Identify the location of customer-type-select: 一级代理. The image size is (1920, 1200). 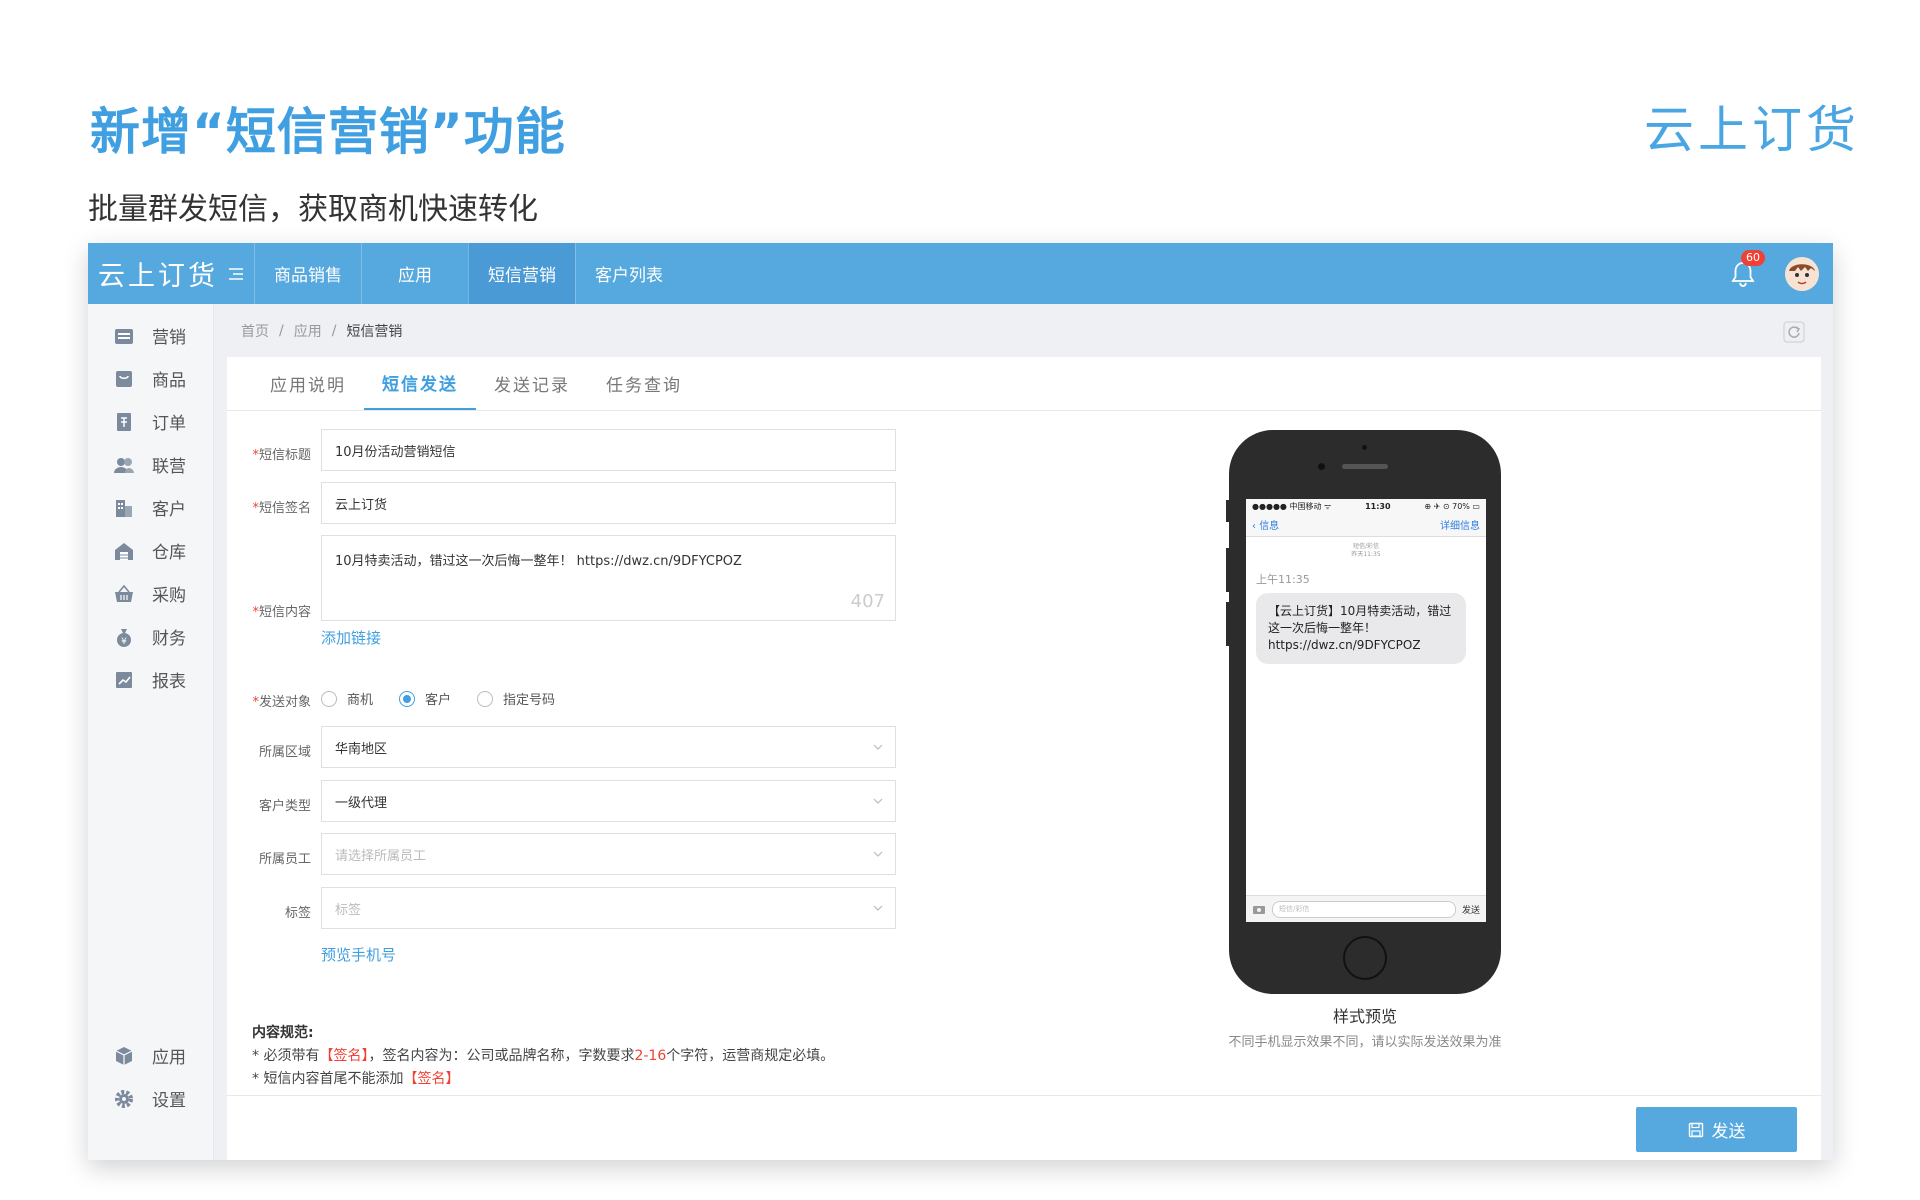
(608, 801).